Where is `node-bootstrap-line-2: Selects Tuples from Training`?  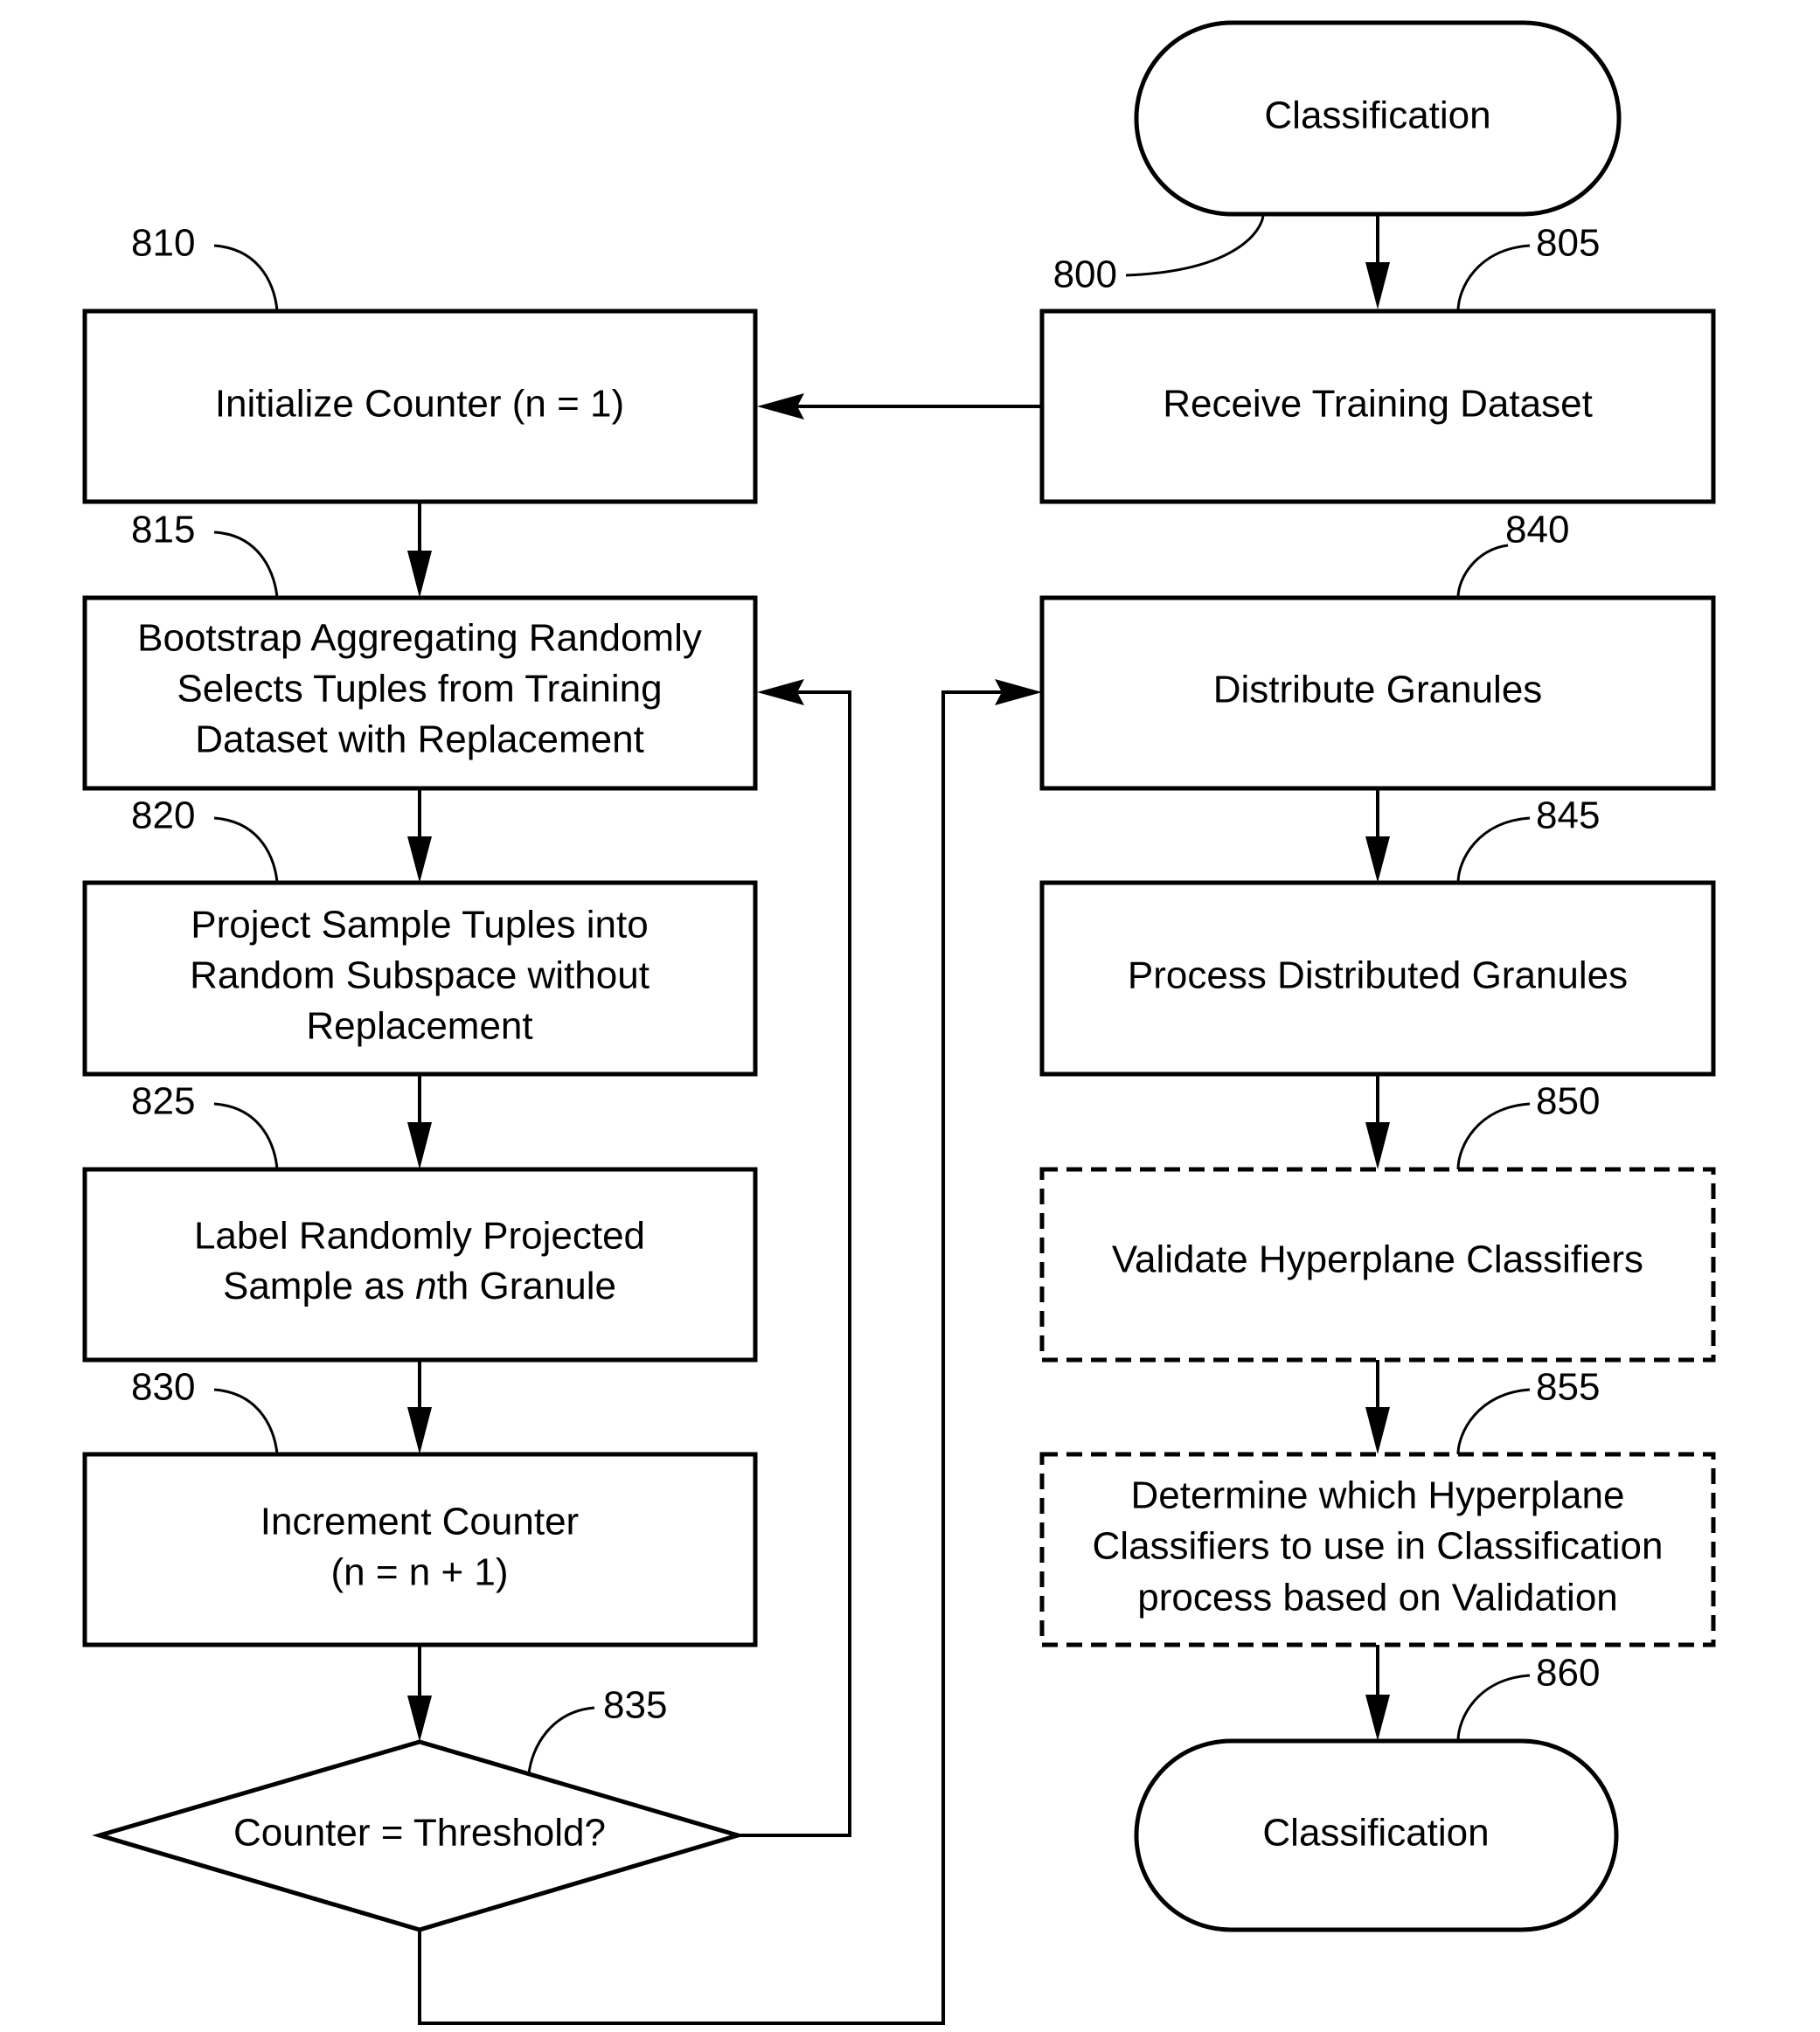 node-bootstrap-line-2: Selects Tuples from Training is located at coordinates (419, 689).